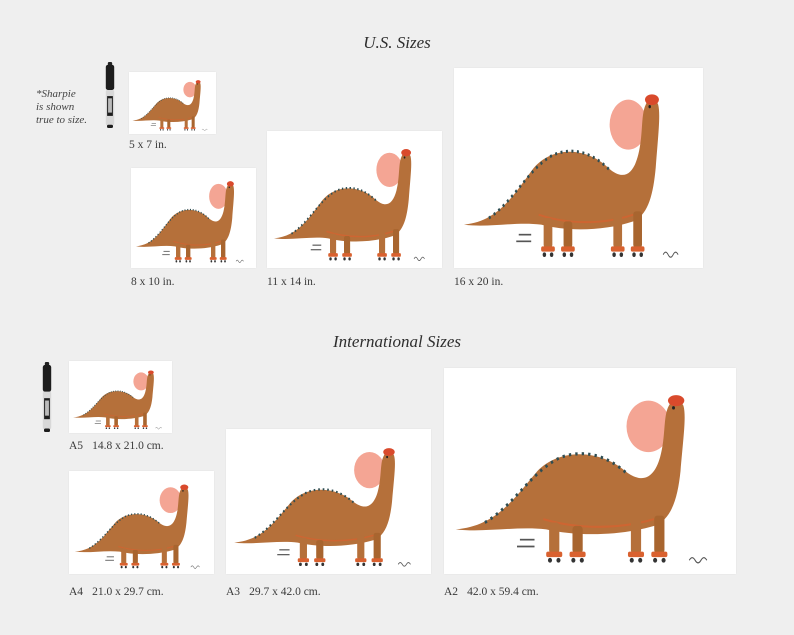 The width and height of the screenshot is (794, 635). Describe the element at coordinates (397, 42) in the screenshot. I see `us-sizes-heading: U.S. Sizes` at that location.